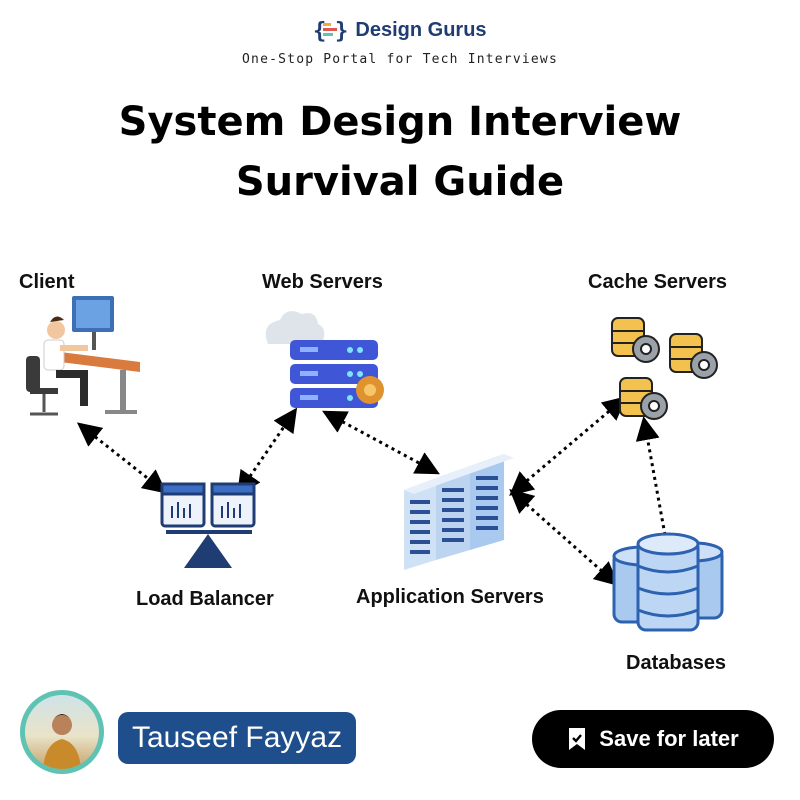 This screenshot has width=800, height=800. I want to click on label-client: Client, so click(47, 282).